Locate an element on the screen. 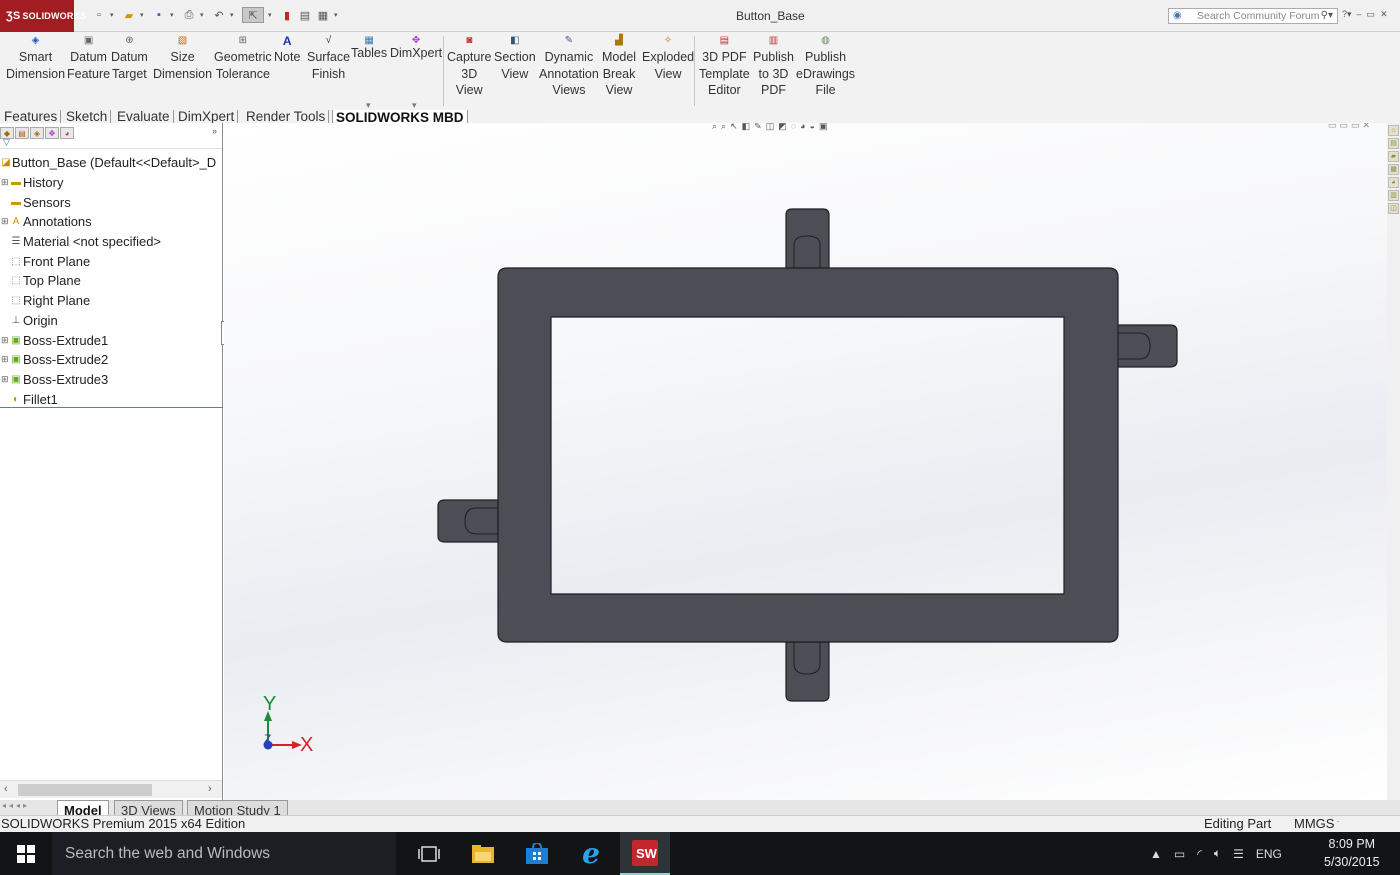 The height and width of the screenshot is (875, 1400). action-center-icon: ☰ is located at coordinates (1238, 854).